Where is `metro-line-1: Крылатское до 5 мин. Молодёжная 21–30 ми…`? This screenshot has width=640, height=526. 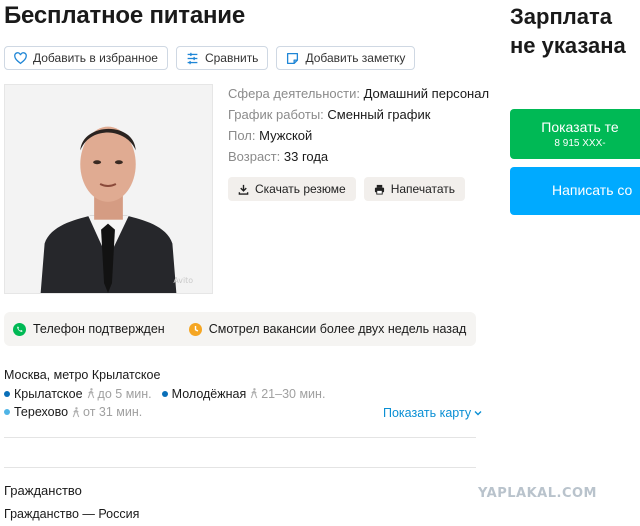 metro-line-1: Крылатское до 5 мин. Молодёжная 21–30 ми… is located at coordinates (164, 394).